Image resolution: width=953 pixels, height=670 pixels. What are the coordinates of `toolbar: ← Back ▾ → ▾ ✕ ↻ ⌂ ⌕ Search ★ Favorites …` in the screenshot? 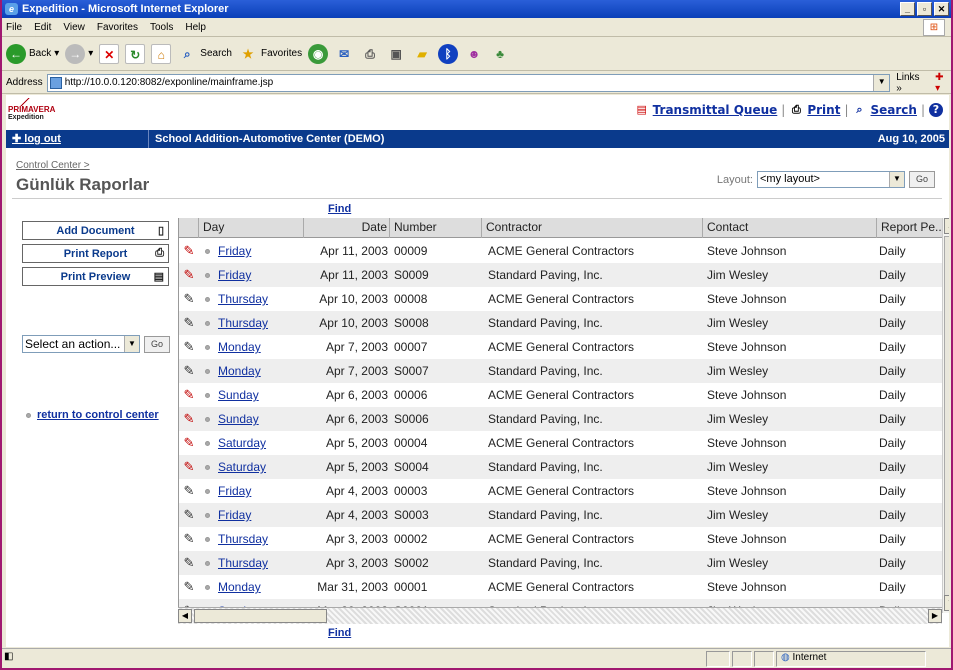 It's located at (476, 54).